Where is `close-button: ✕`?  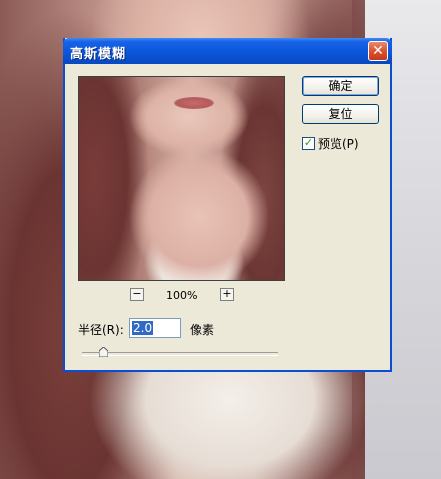 close-button: ✕ is located at coordinates (378, 51).